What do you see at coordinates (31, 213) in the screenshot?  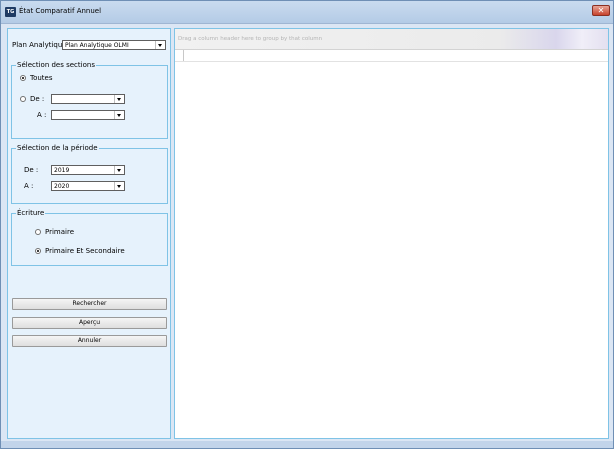 I see `ecriture-legend: Écriture` at bounding box center [31, 213].